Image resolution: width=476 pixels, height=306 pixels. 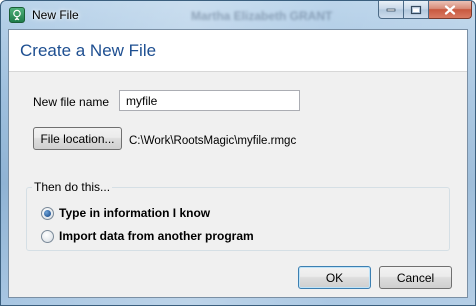 I want to click on close-icon, so click(x=450, y=9).